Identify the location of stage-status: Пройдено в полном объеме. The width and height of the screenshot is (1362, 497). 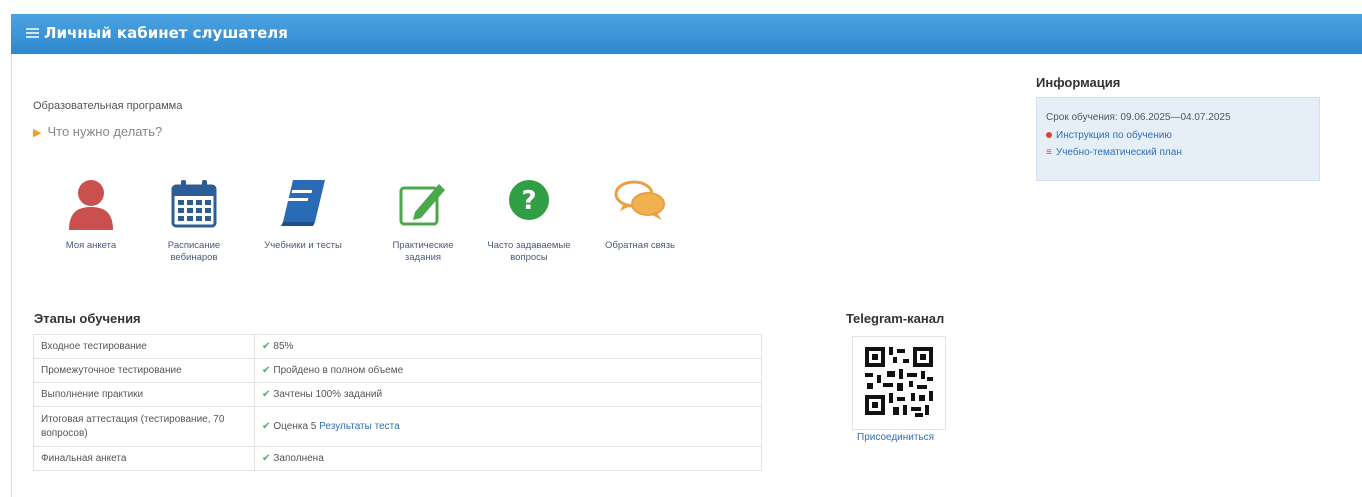
(338, 370).